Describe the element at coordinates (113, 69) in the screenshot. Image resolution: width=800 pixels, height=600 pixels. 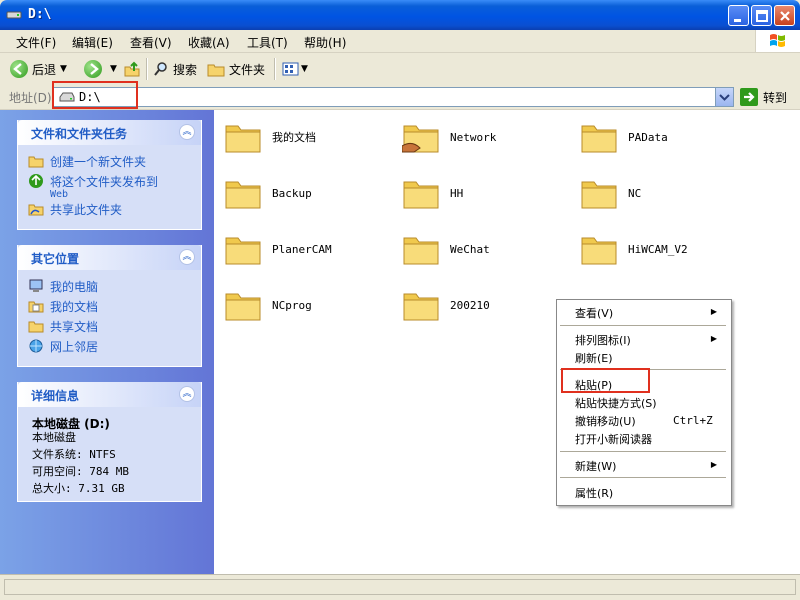
I see `forward-dropdown-icon: ▼` at that location.